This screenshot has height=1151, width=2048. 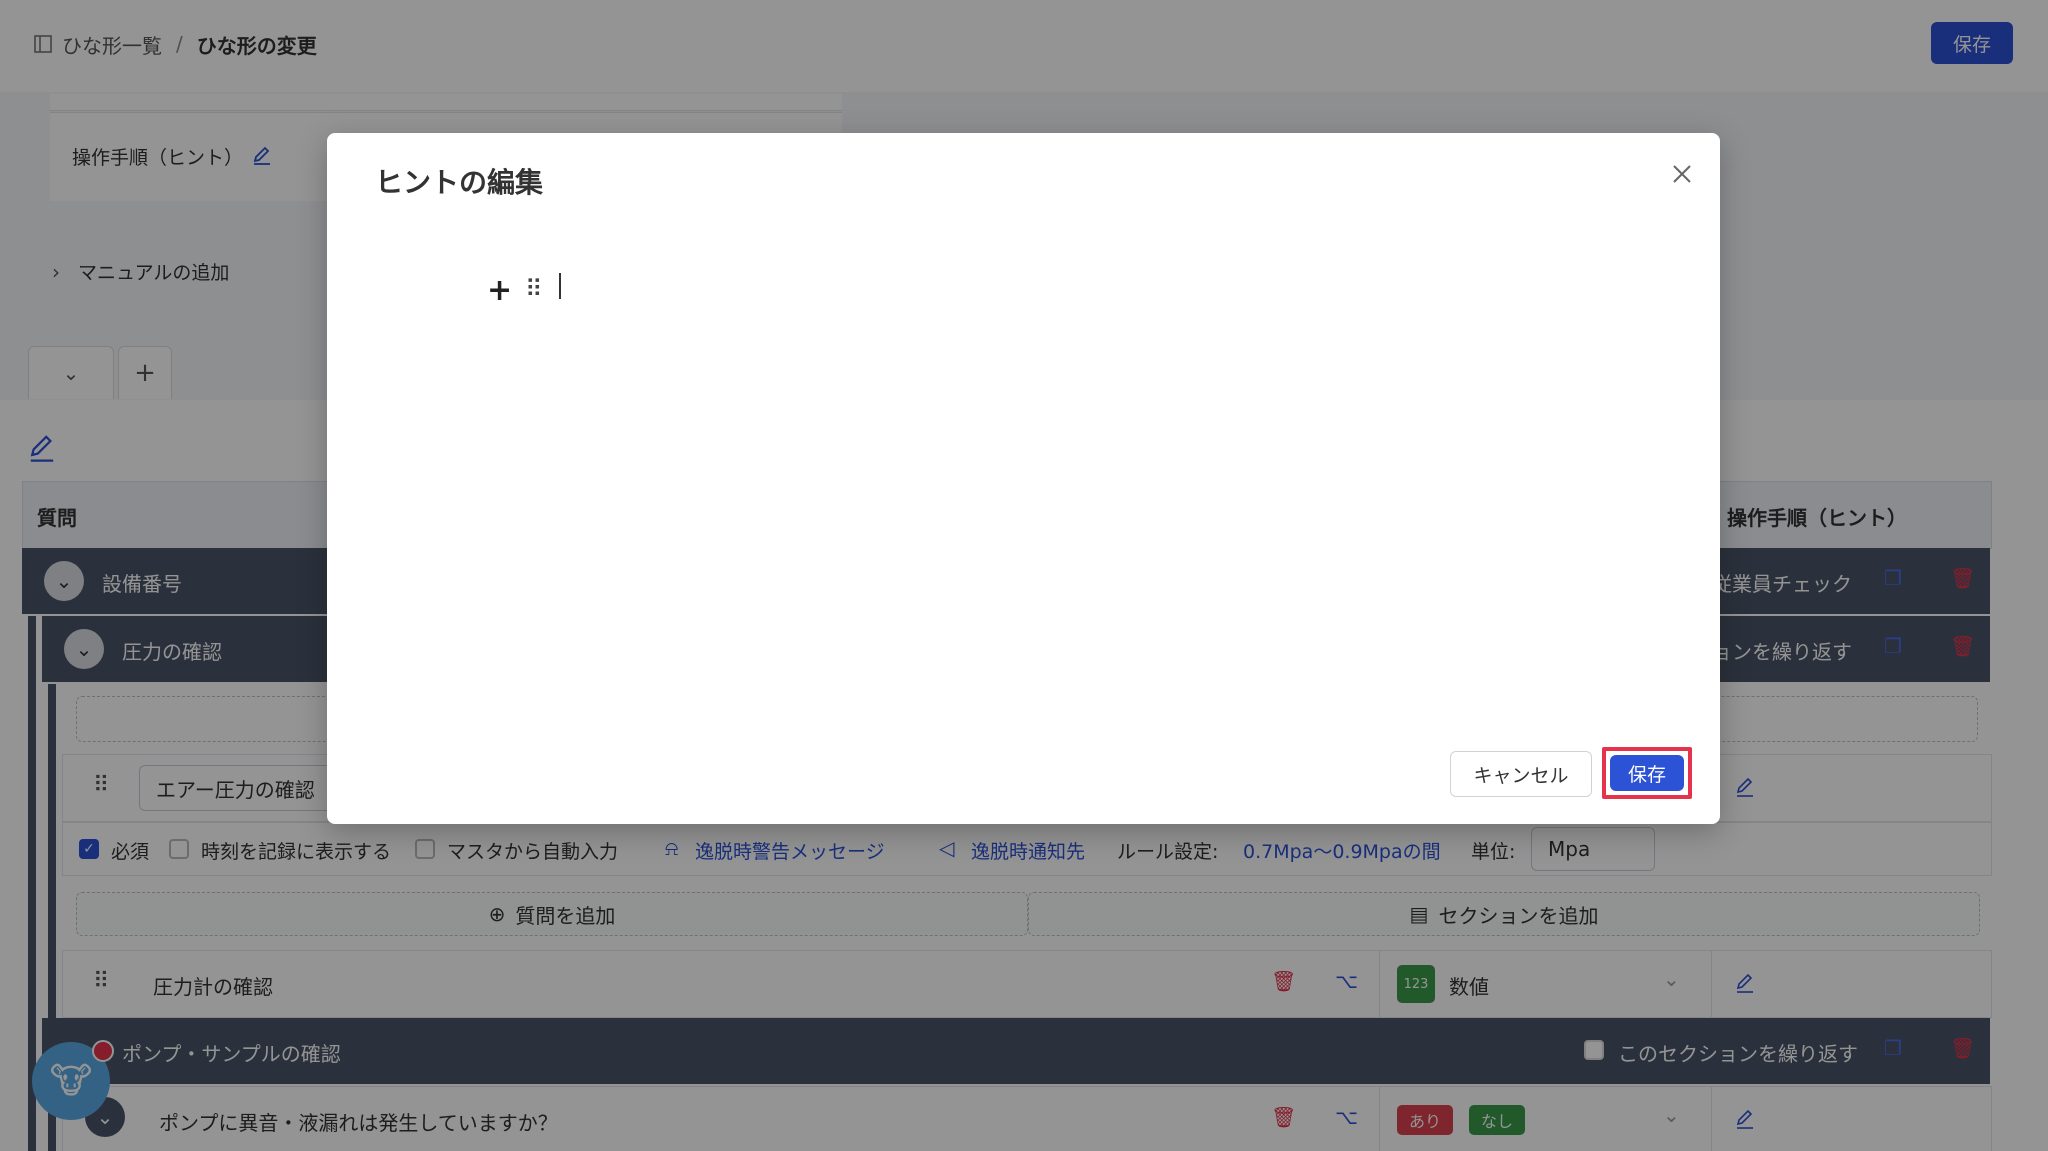 What do you see at coordinates (1682, 174) in the screenshot?
I see `close-icon` at bounding box center [1682, 174].